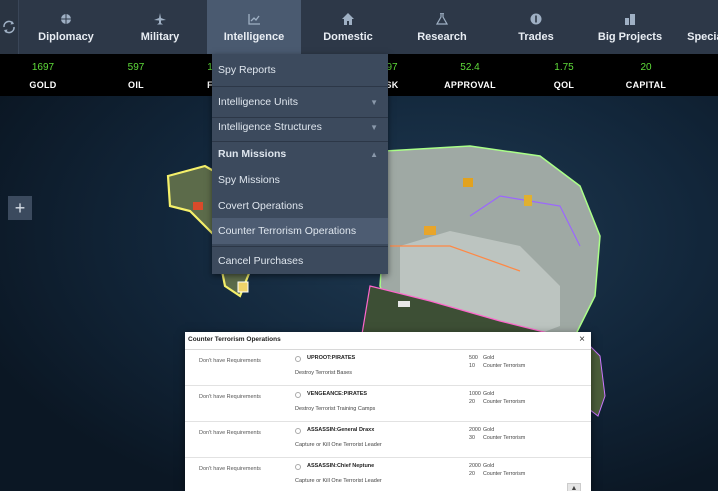  What do you see at coordinates (300, 180) in the screenshot?
I see `menu-item-spy-missions: Spy Missions` at bounding box center [300, 180].